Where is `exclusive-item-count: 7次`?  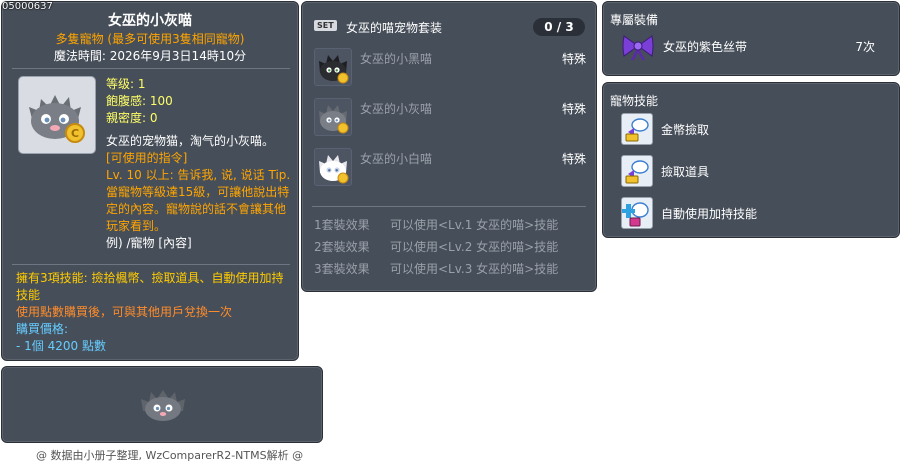
exclusive-item-count: 7次 is located at coordinates (865, 47).